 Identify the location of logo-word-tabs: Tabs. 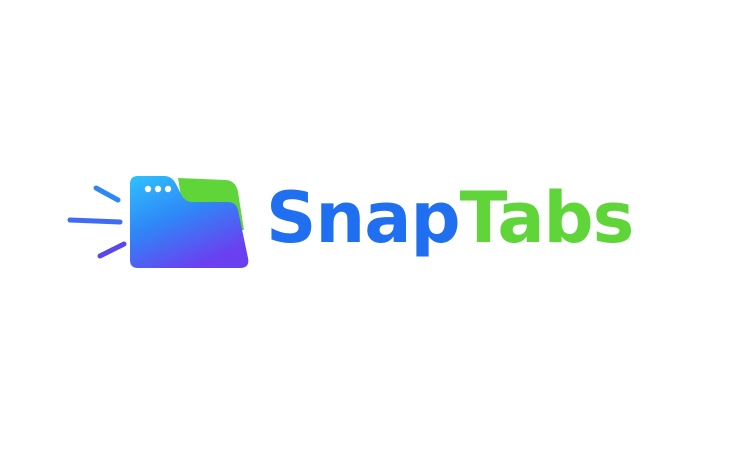
(547, 218).